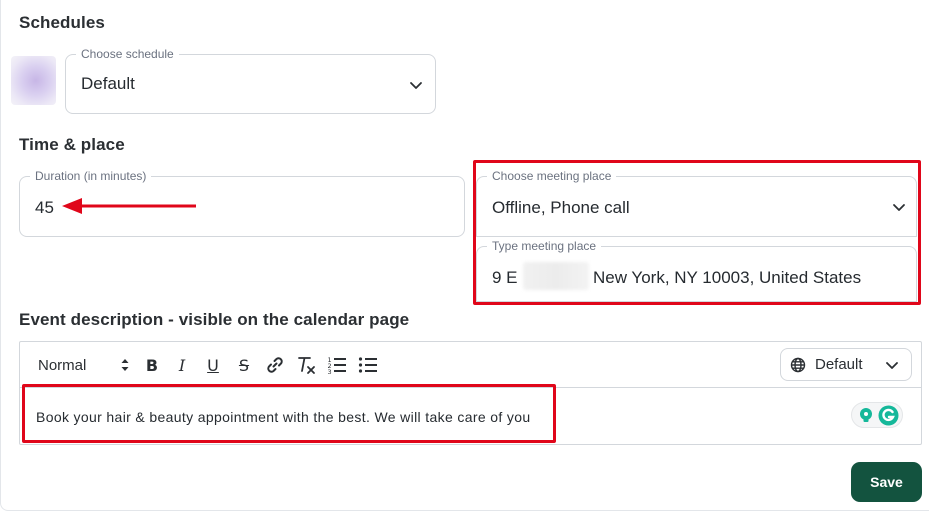  Describe the element at coordinates (798, 365) in the screenshot. I see `globe-icon` at that location.